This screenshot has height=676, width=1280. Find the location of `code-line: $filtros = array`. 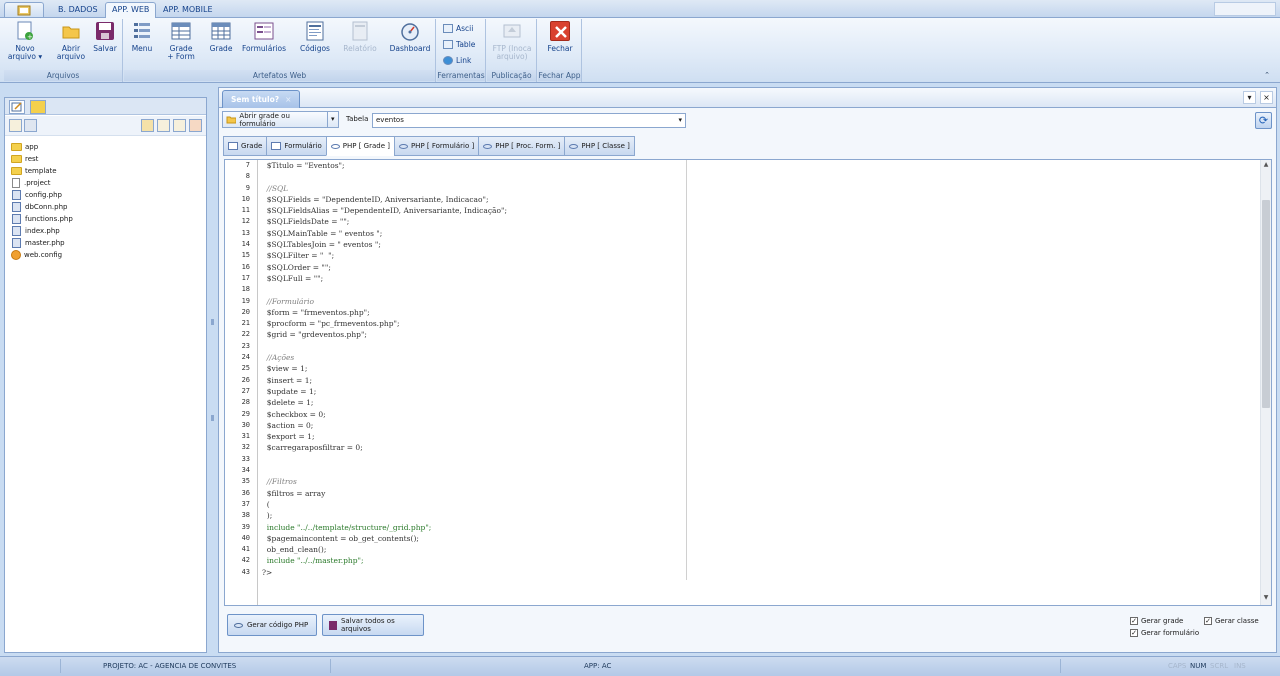

code-line: $filtros = array is located at coordinates (384, 493).